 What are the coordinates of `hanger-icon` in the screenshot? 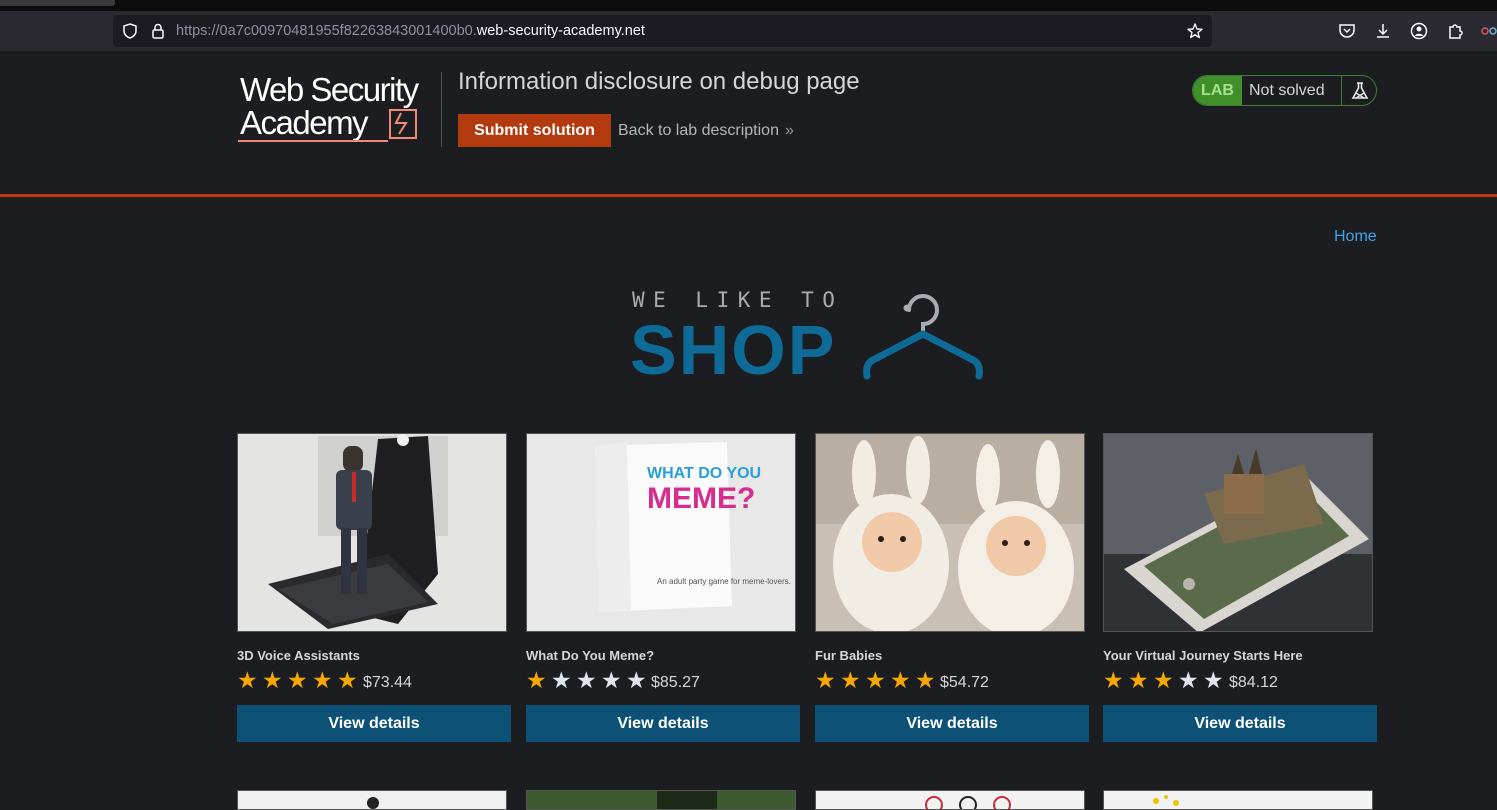 It's located at (923, 337).